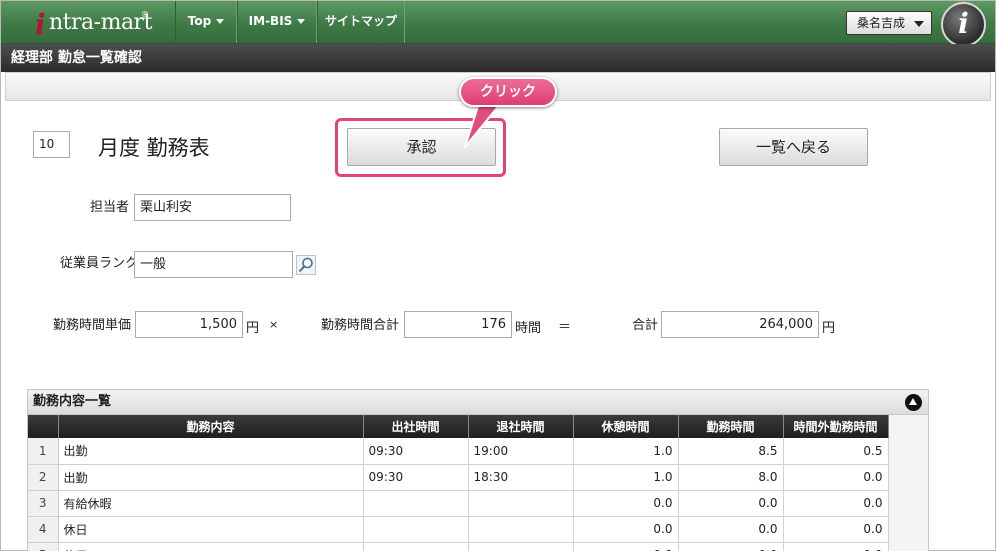 This screenshot has width=996, height=551. Describe the element at coordinates (189, 324) in the screenshot. I see `unit-price-field: 1,500` at that location.